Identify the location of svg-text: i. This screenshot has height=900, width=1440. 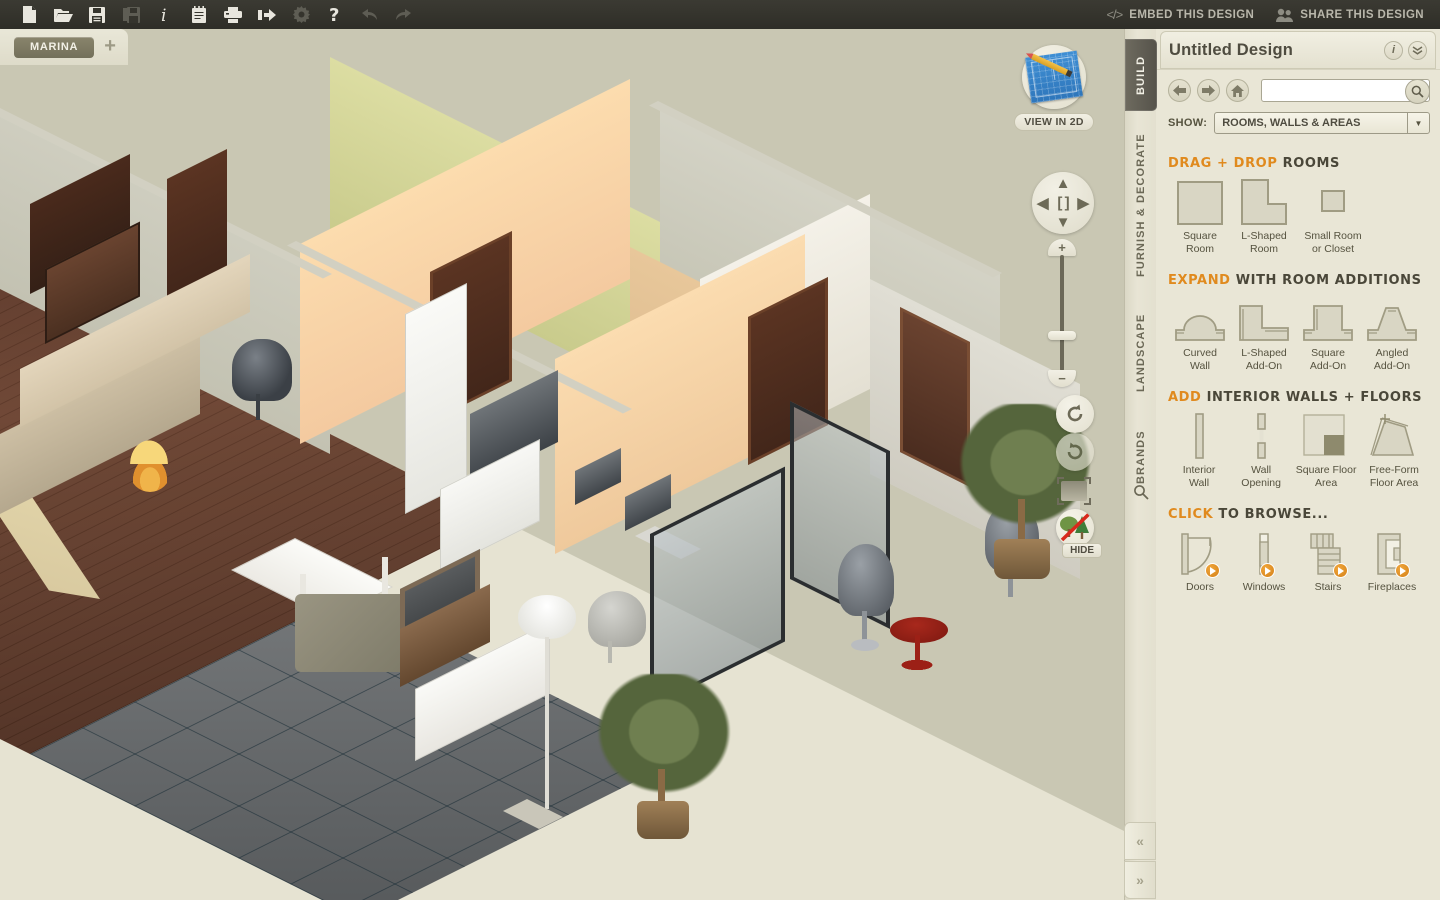
(163, 14).